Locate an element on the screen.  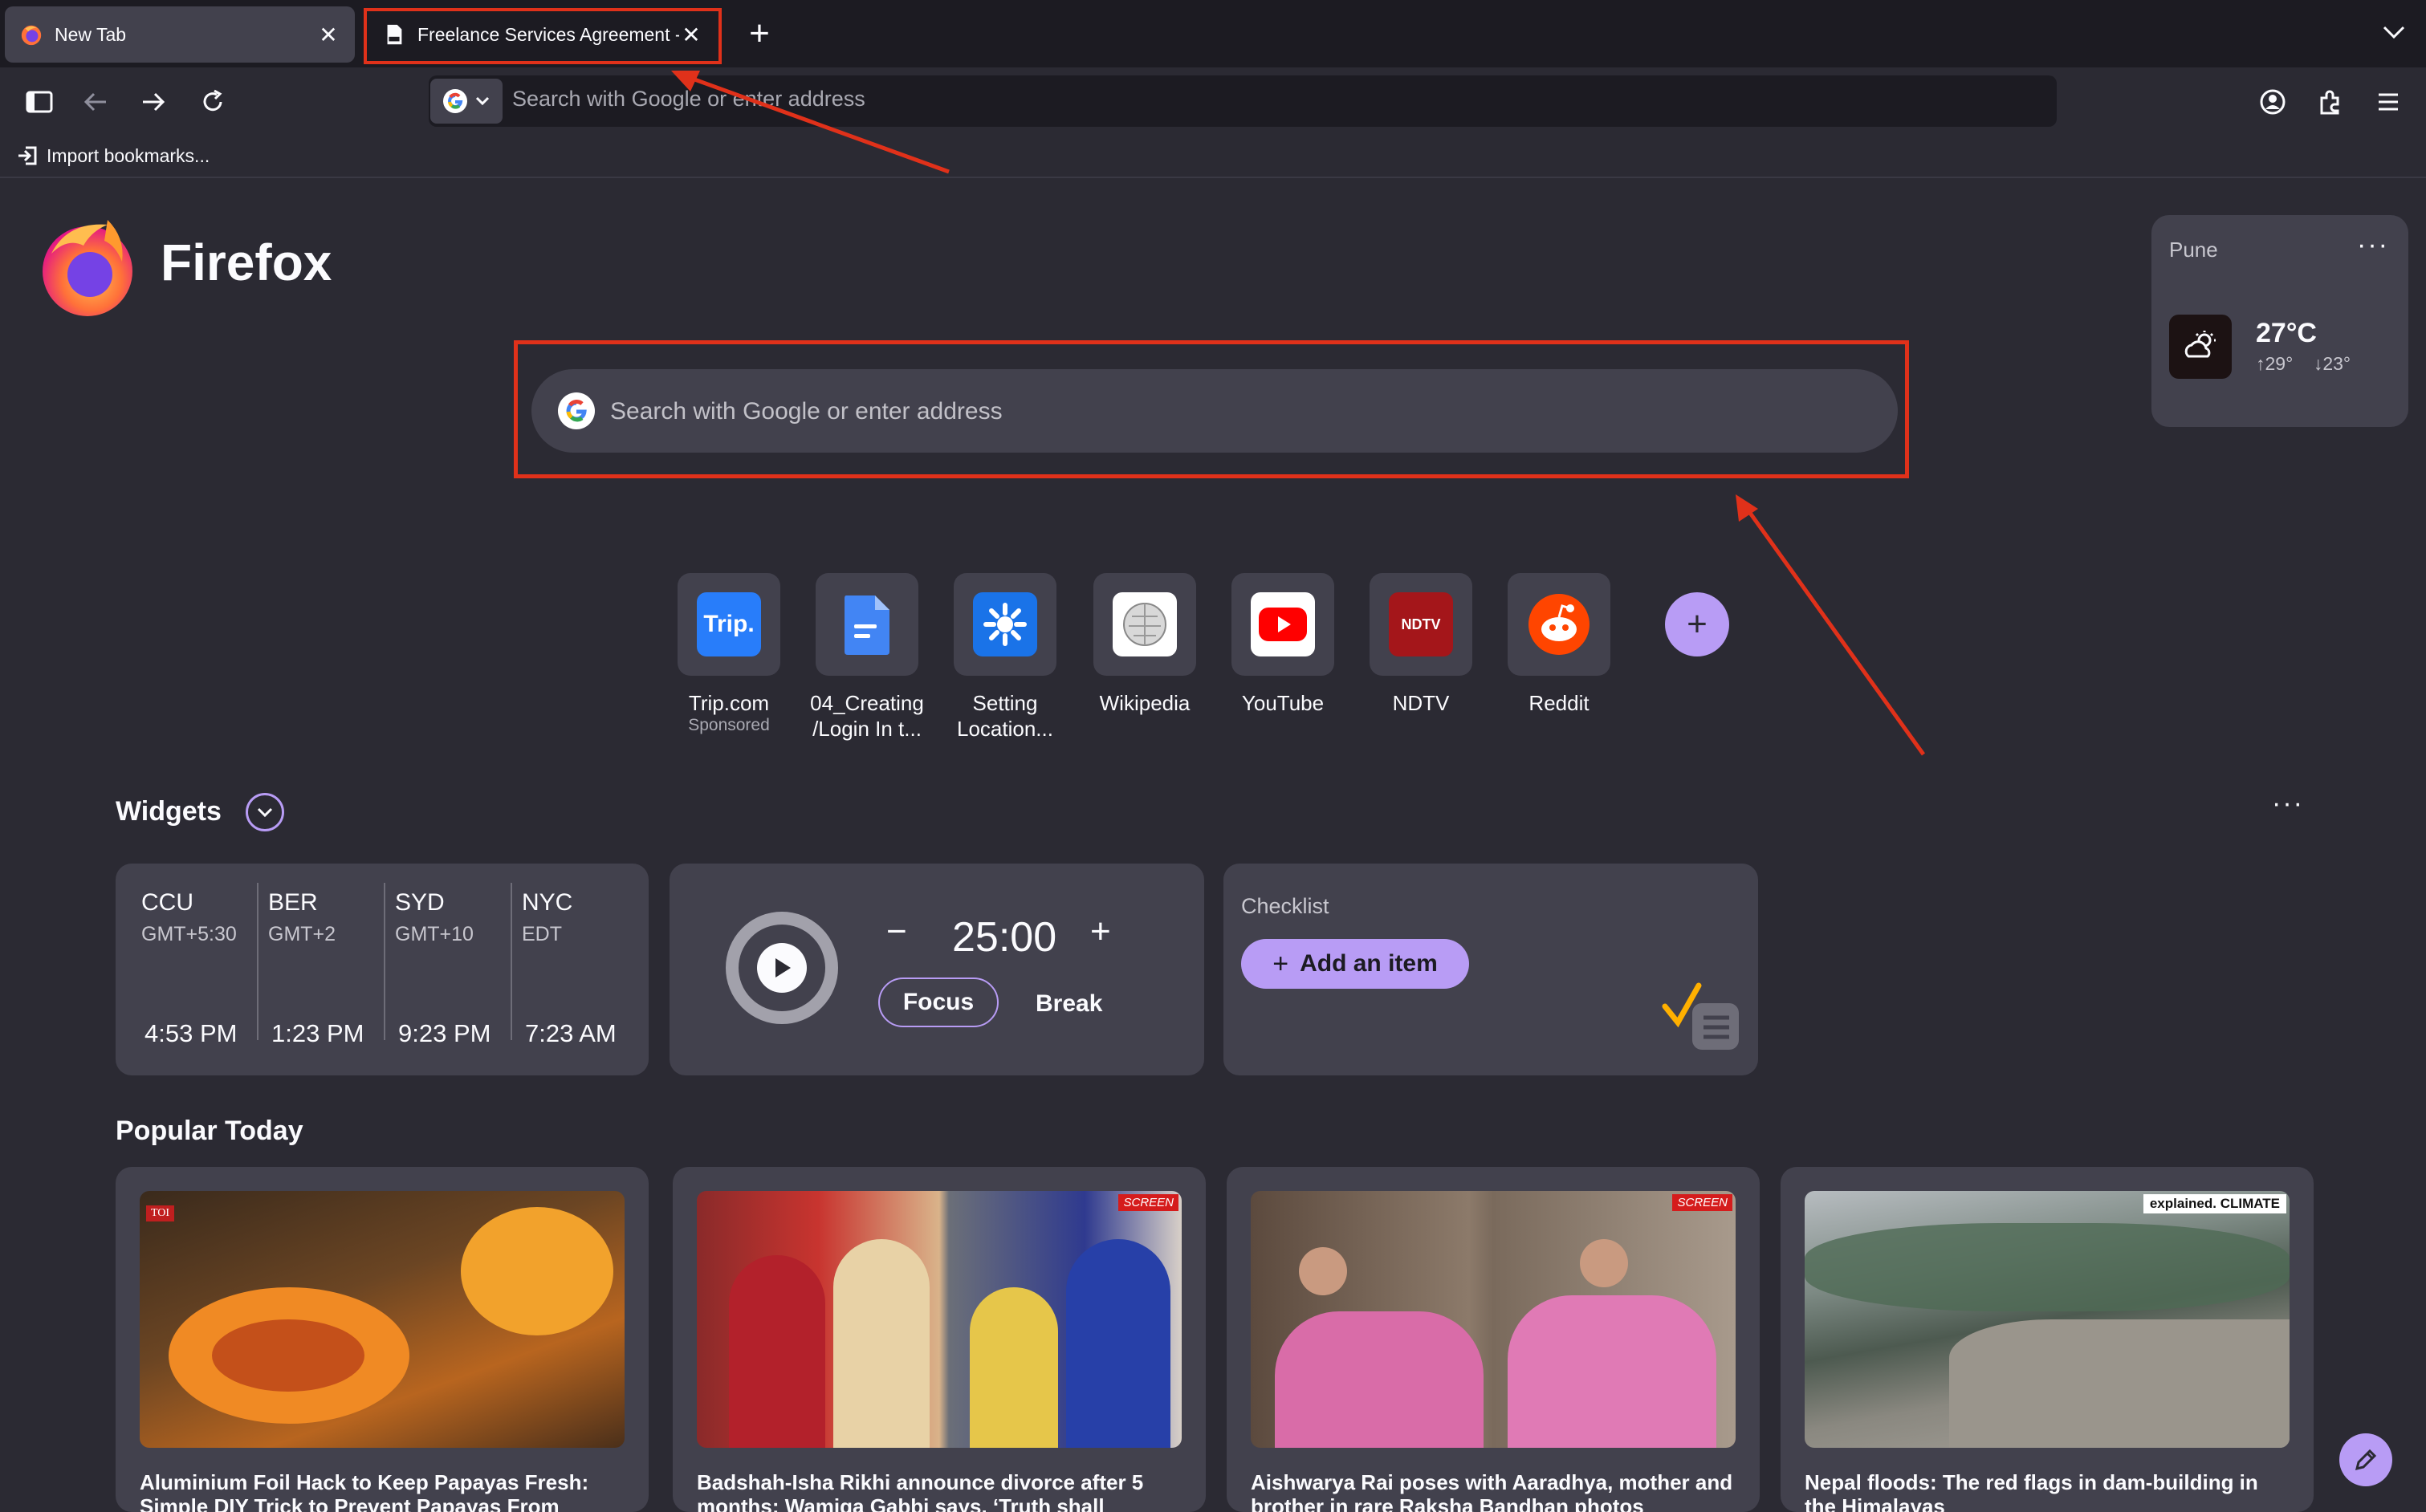
weather-range: ↑29° ↓23° is located at coordinates (2303, 364).